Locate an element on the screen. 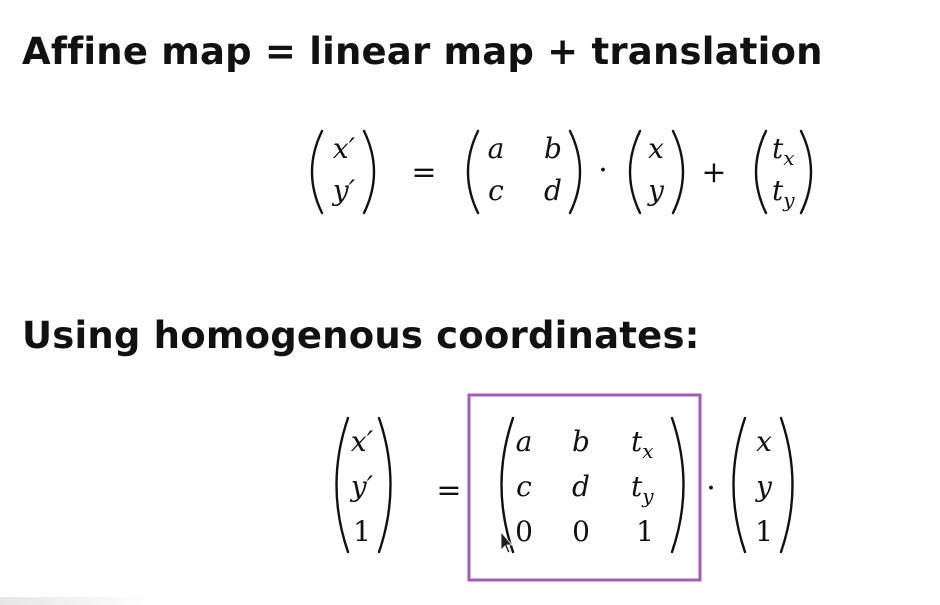  lhs-one: 1 is located at coordinates (362, 531).